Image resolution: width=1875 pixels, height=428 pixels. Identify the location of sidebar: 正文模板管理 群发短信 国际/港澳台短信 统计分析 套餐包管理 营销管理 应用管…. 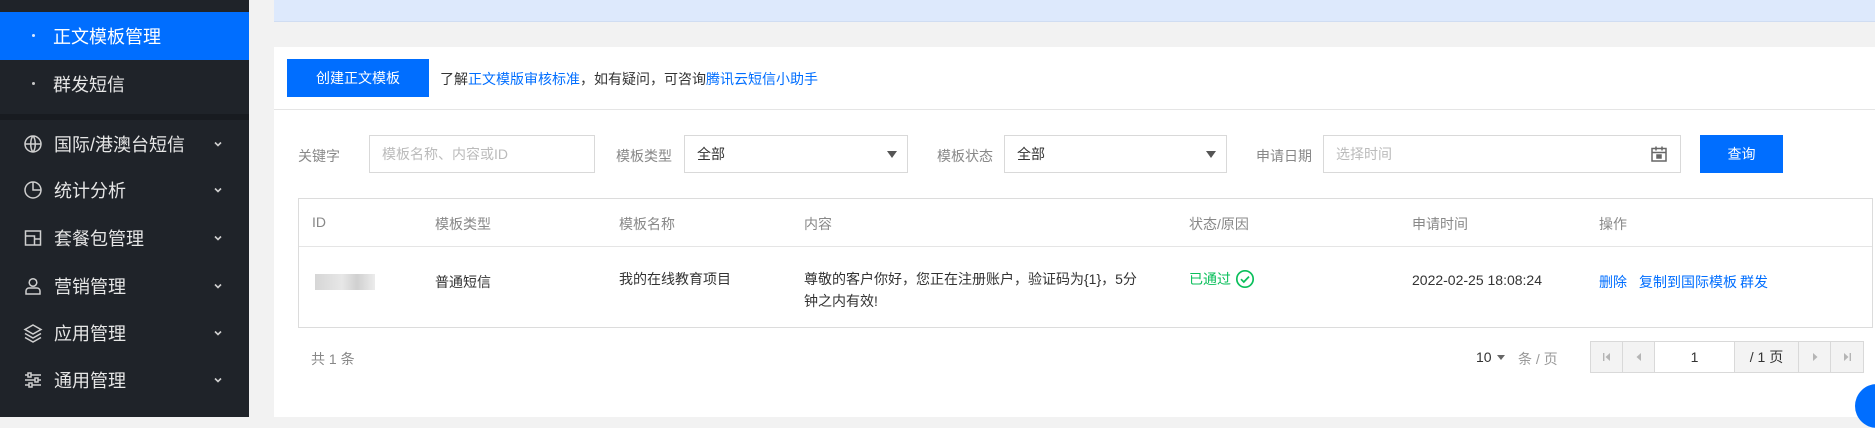
(124, 208).